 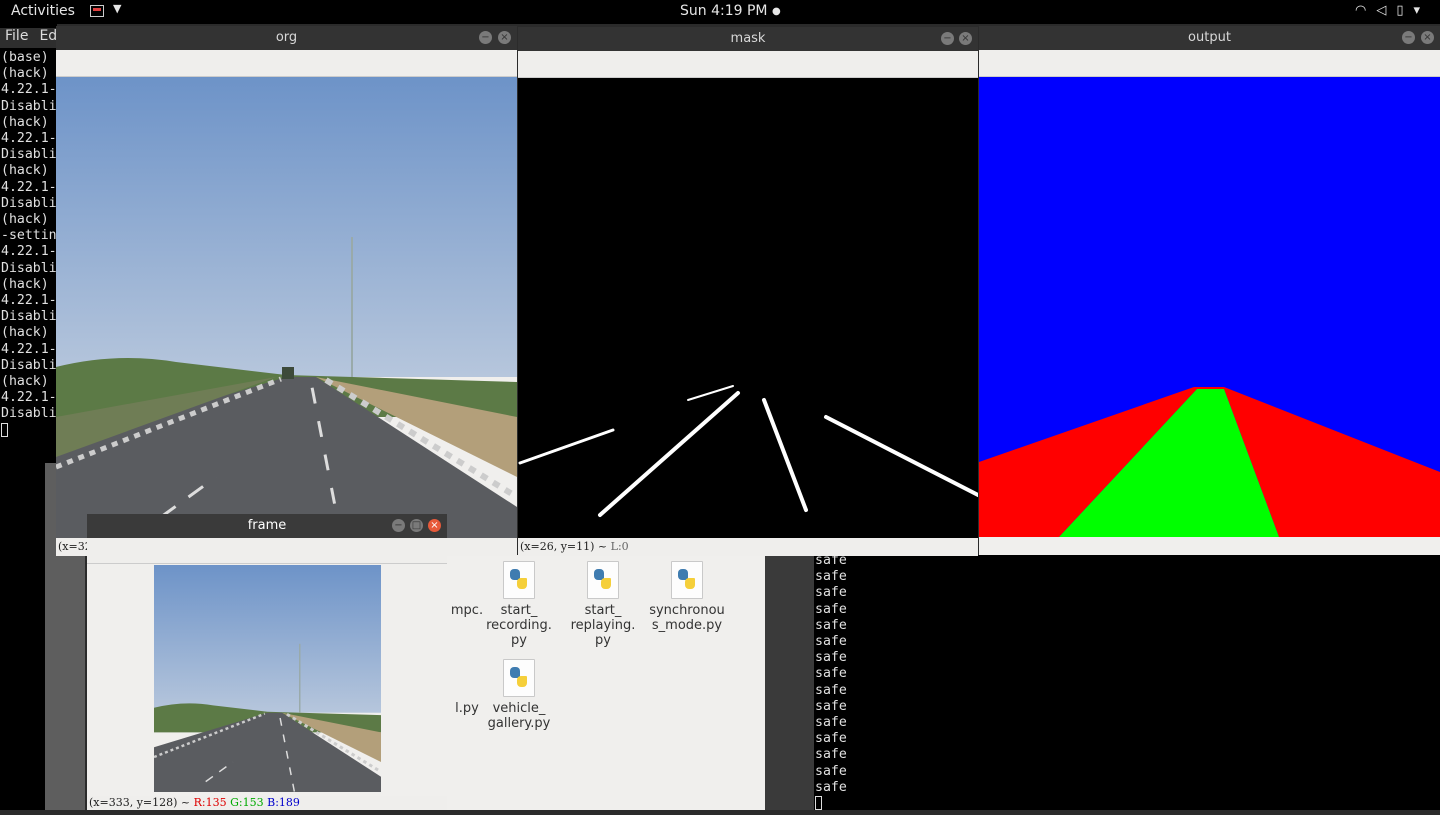 I want to click on status-bar: (x=333, y=128) ~ R:135 G:153 B:189, so click(x=267, y=803).